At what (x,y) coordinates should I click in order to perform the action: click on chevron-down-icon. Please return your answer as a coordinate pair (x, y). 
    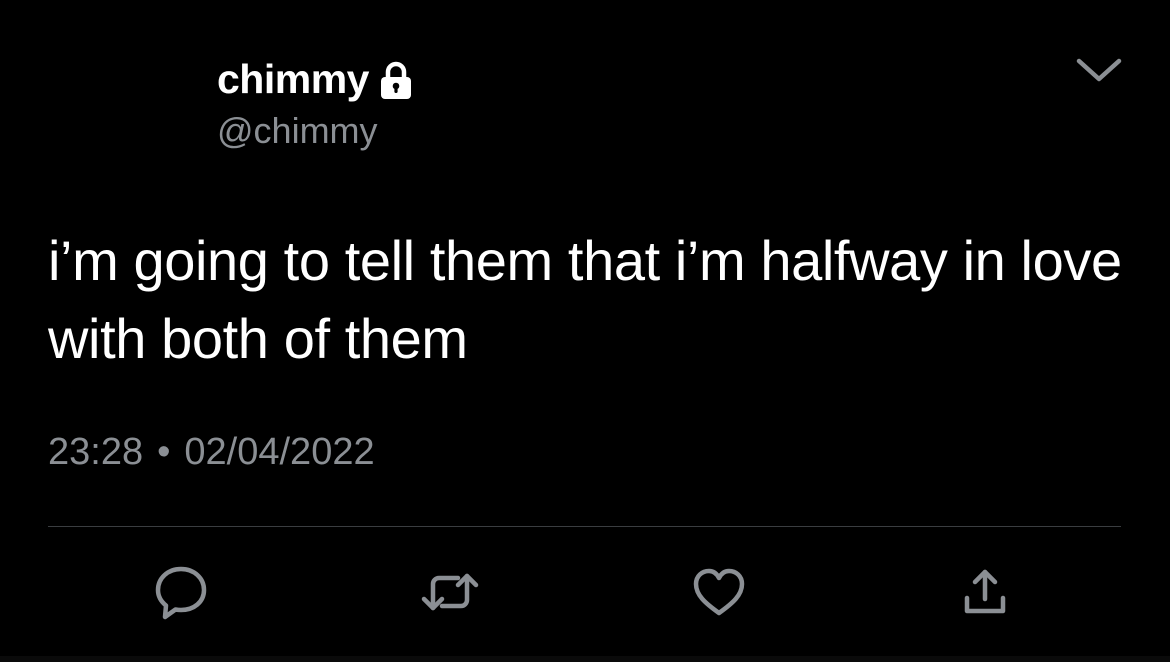
    Looking at the image, I should click on (1099, 70).